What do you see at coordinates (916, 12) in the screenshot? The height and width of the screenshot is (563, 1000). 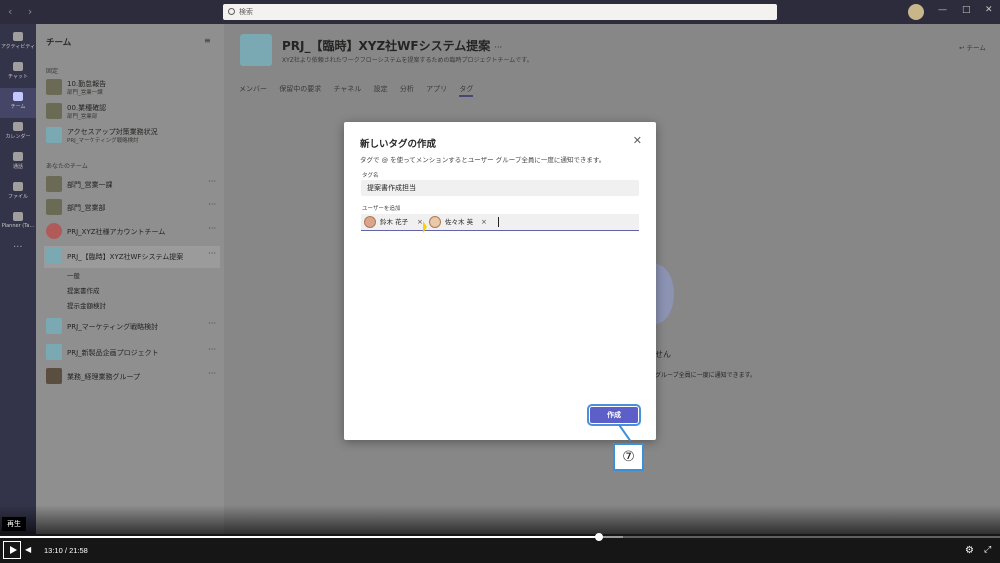 I see `avatar` at bounding box center [916, 12].